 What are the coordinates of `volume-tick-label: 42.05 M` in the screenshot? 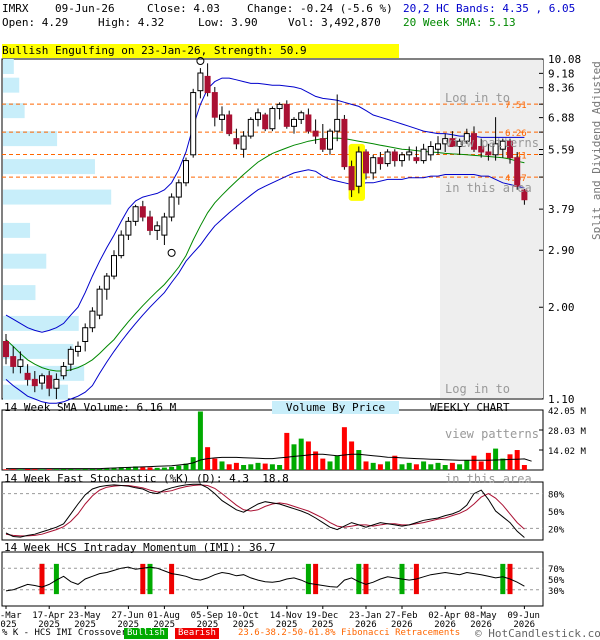 It's located at (567, 412).